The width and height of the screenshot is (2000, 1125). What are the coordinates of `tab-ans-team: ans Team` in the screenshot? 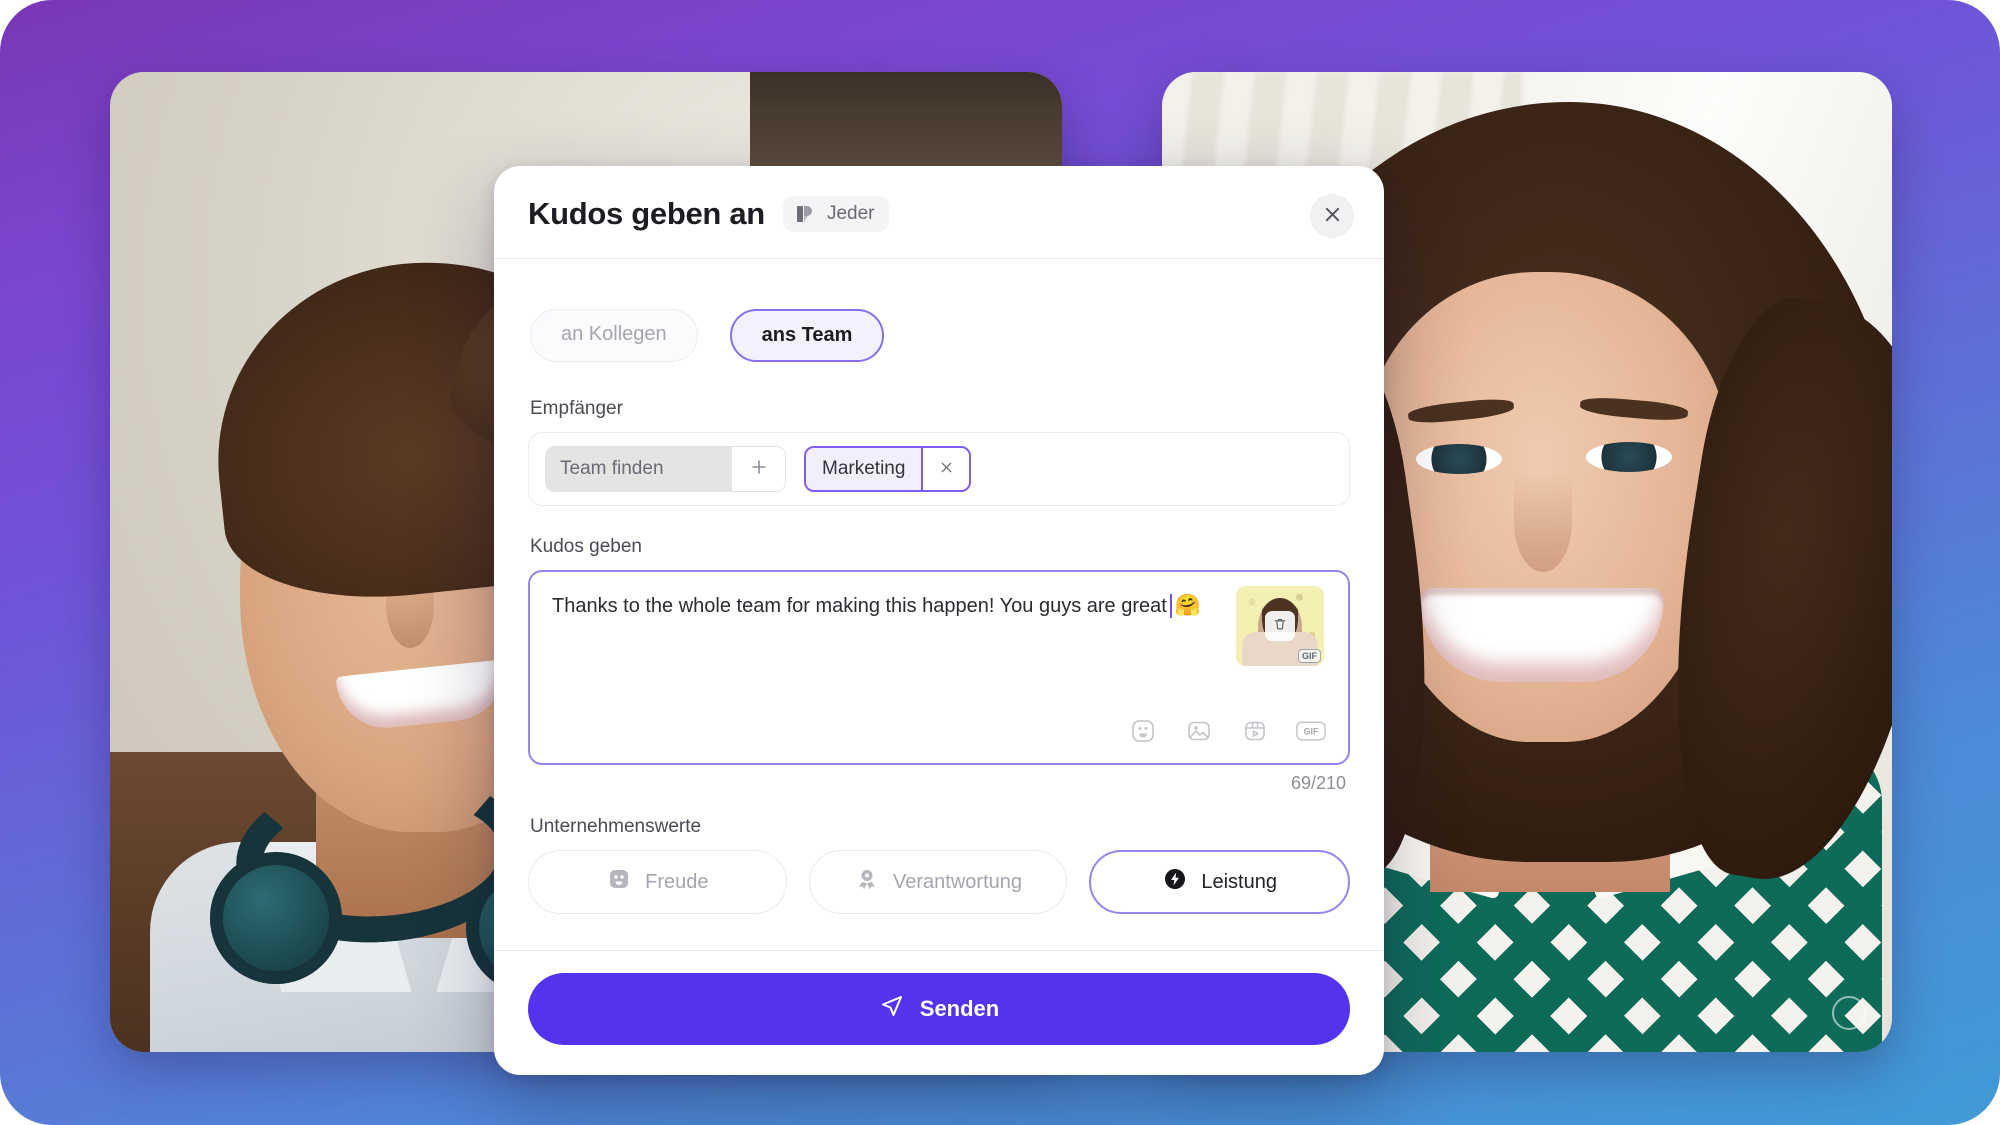 It's located at (807, 335).